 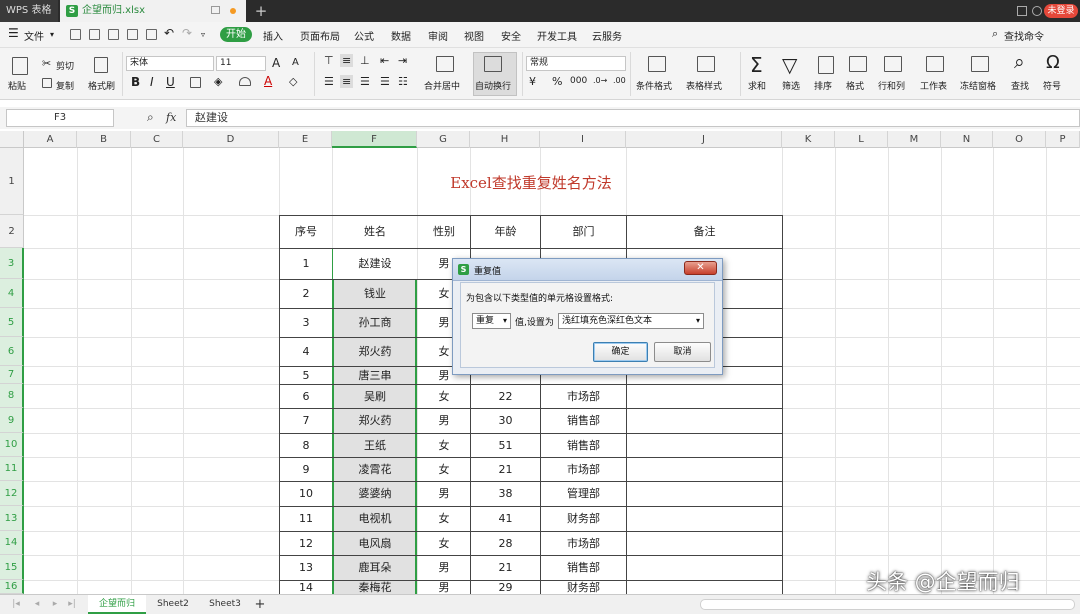 What do you see at coordinates (94, 34) in the screenshot?
I see `save-icon` at bounding box center [94, 34].